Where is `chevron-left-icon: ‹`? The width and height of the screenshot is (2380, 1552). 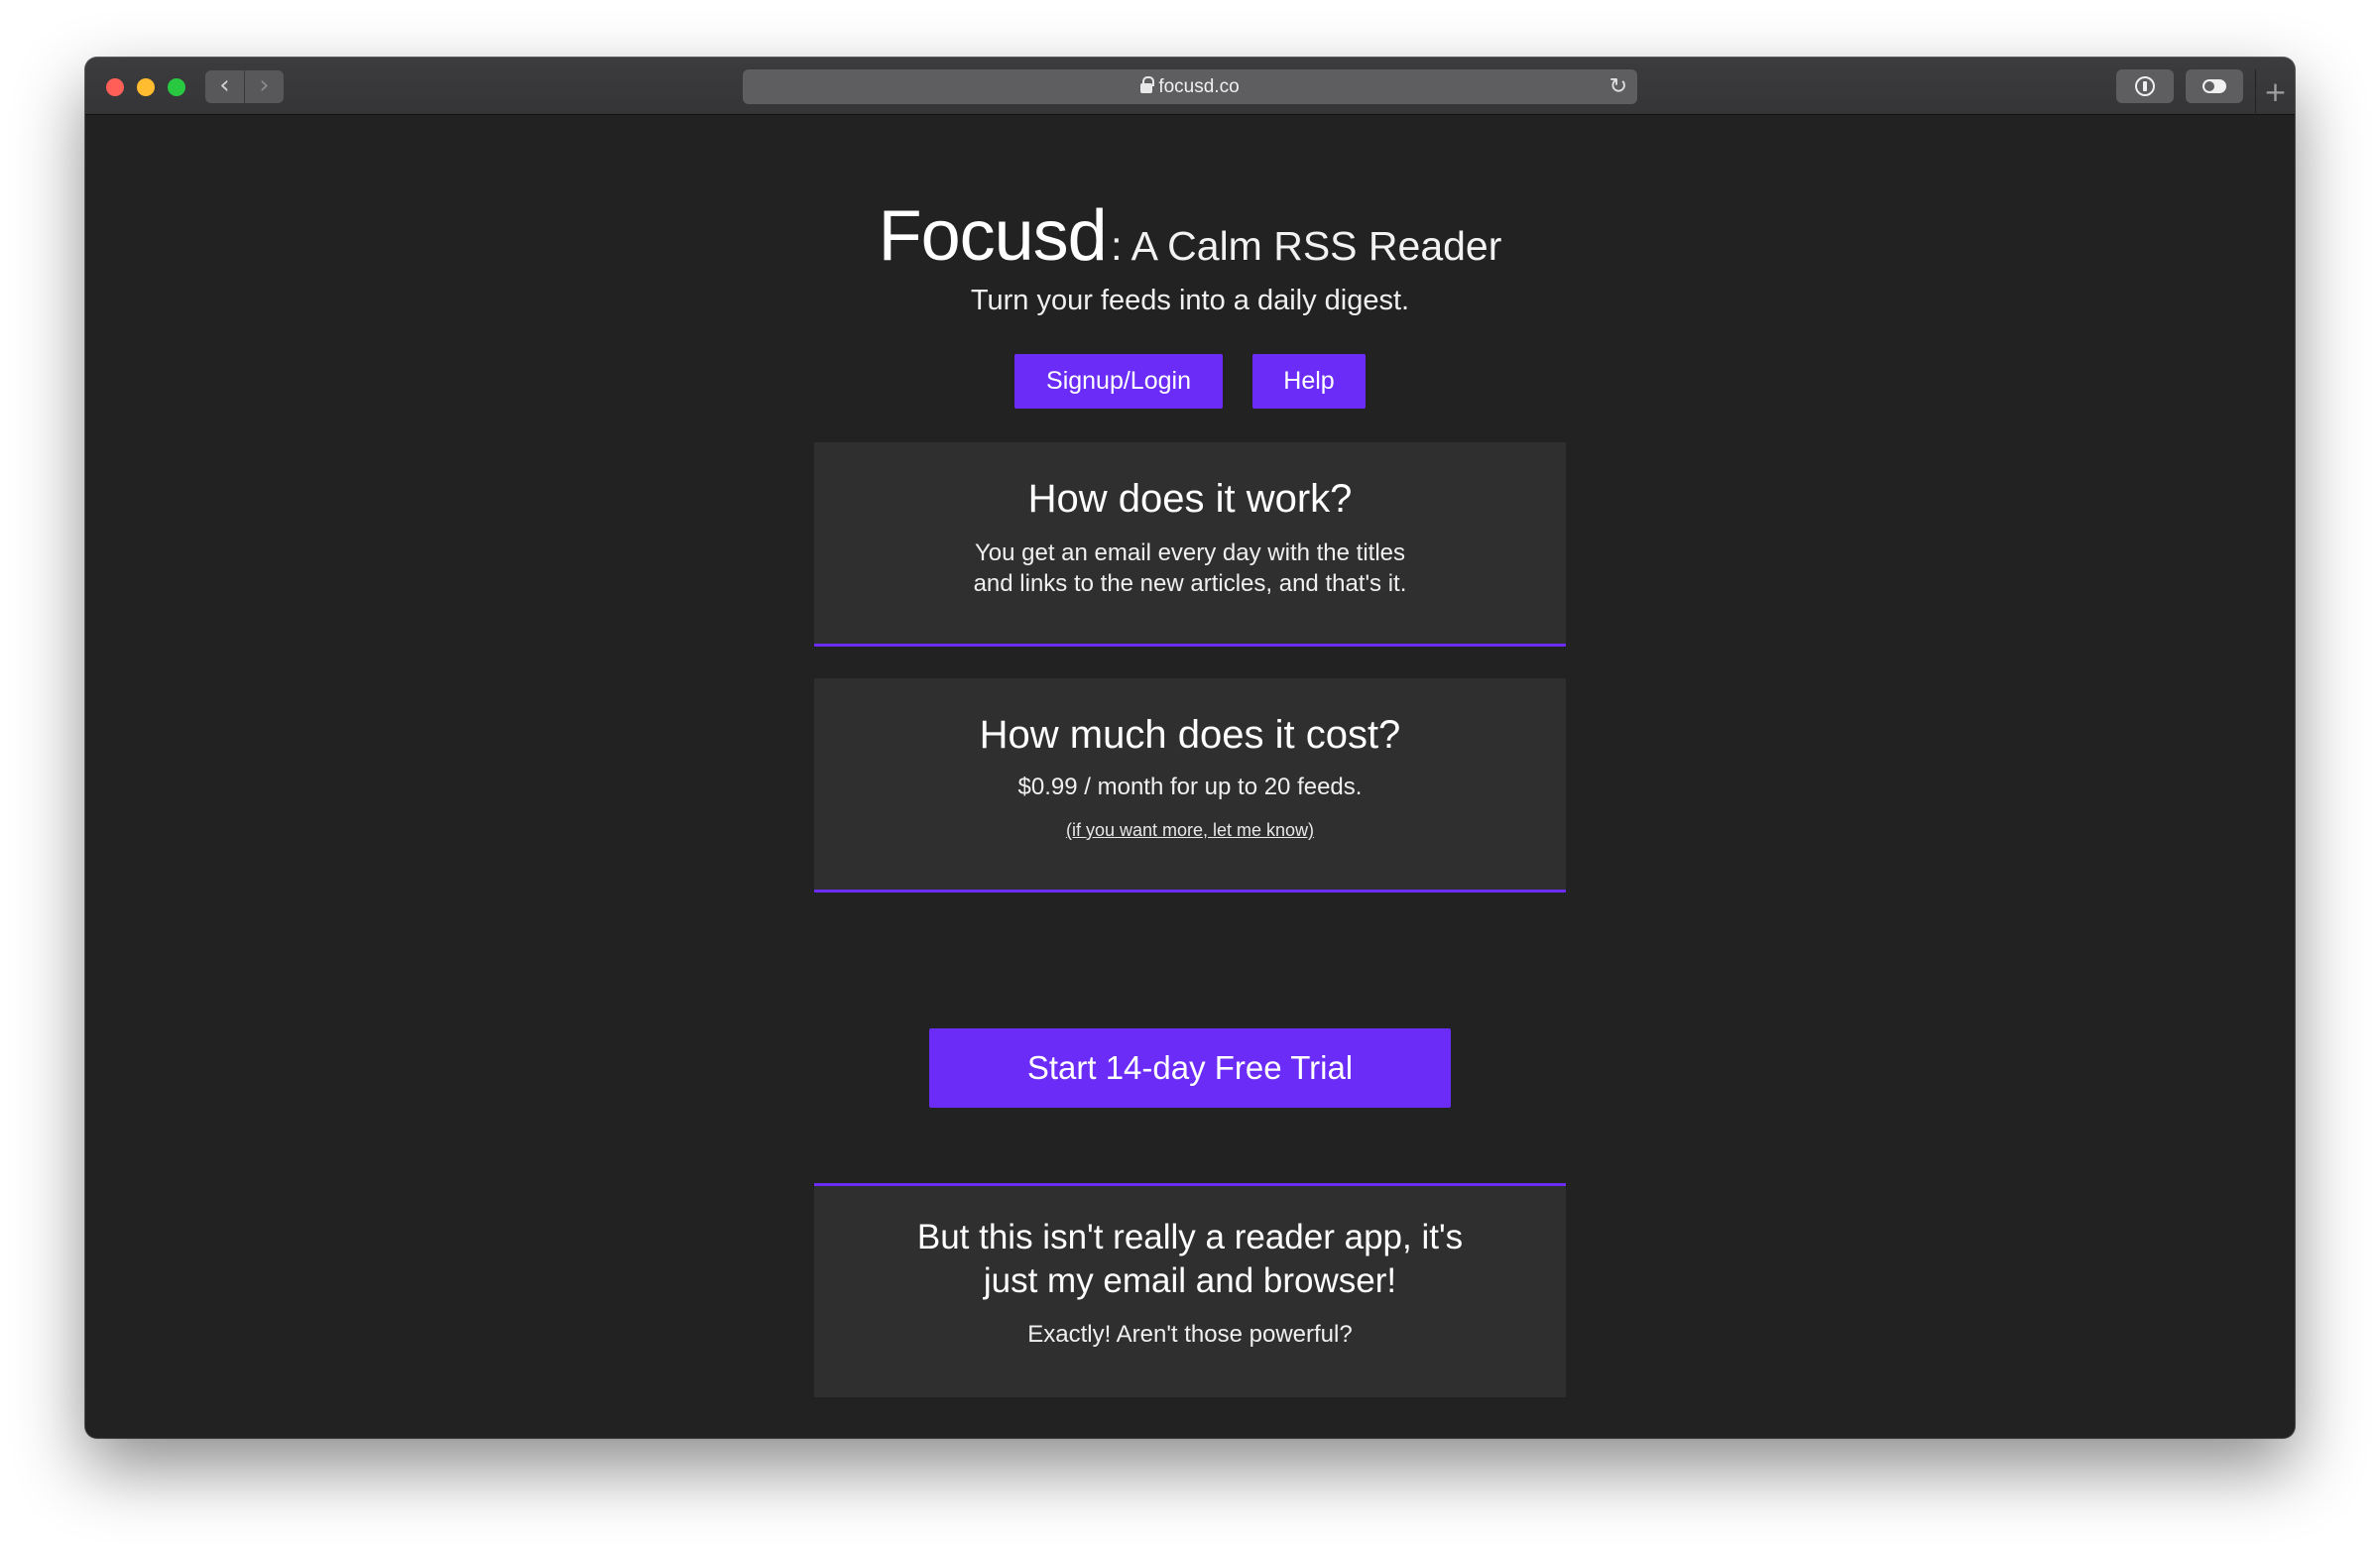
chevron-left-icon: ‹ is located at coordinates (224, 85).